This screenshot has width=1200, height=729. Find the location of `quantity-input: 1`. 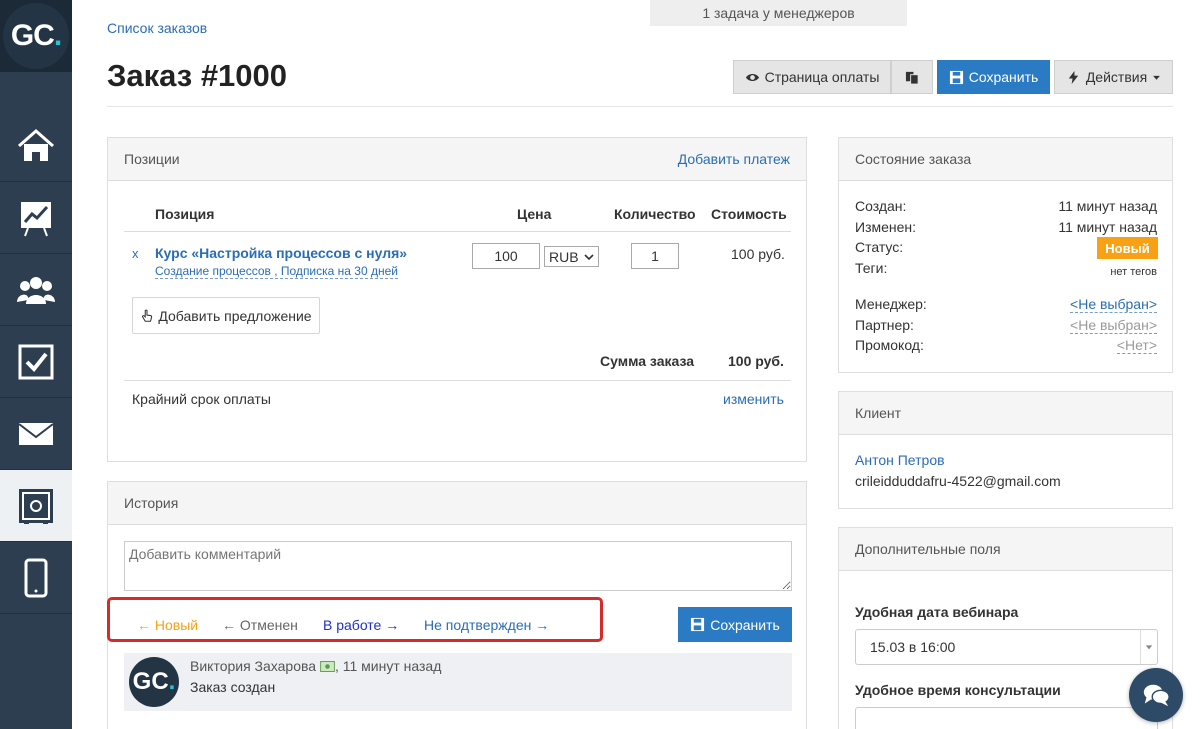

quantity-input: 1 is located at coordinates (655, 256).